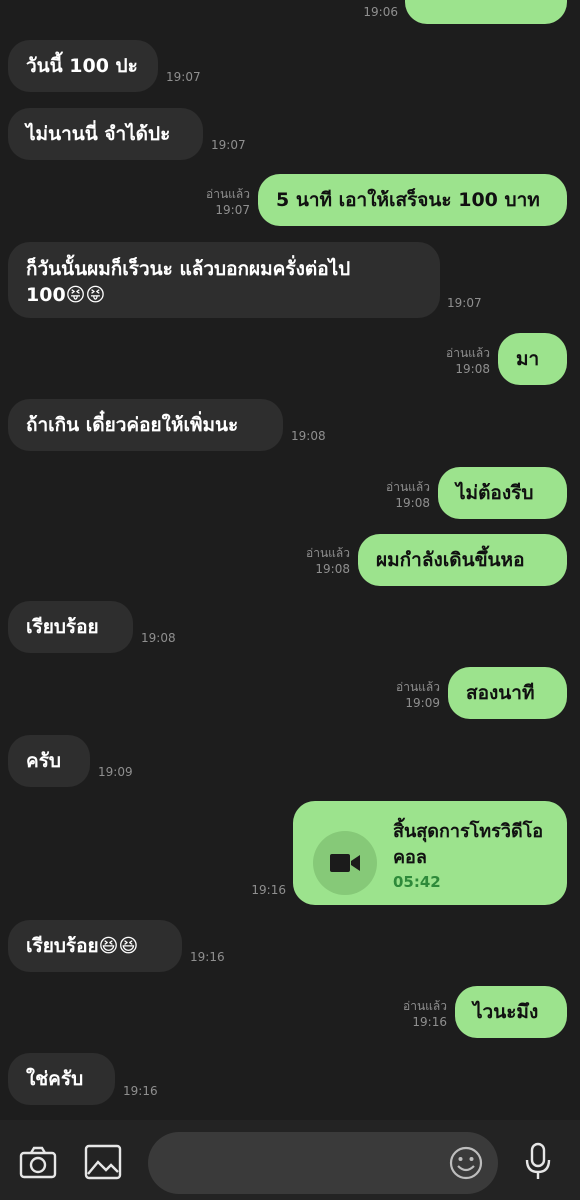  I want to click on message-text: เรียบร้อย, so click(62, 627).